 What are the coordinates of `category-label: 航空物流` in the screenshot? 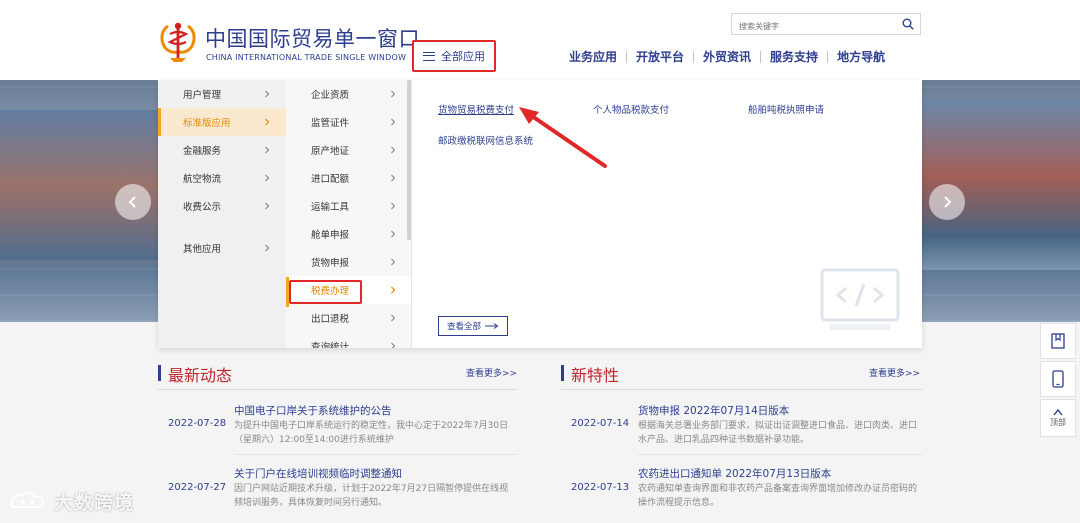 It's located at (202, 179).